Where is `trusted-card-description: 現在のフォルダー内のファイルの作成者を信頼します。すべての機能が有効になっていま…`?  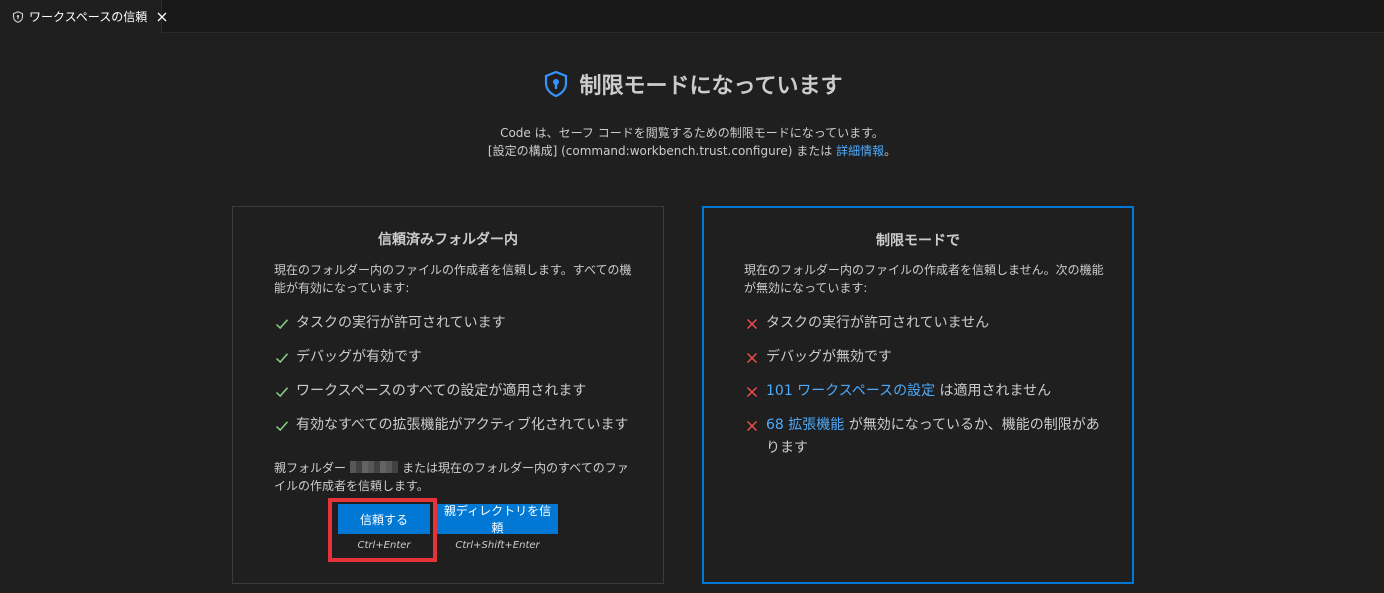 trusted-card-description: 現在のフォルダー内のファイルの作成者を信頼します。すべての機能が有効になっていま… is located at coordinates (453, 279).